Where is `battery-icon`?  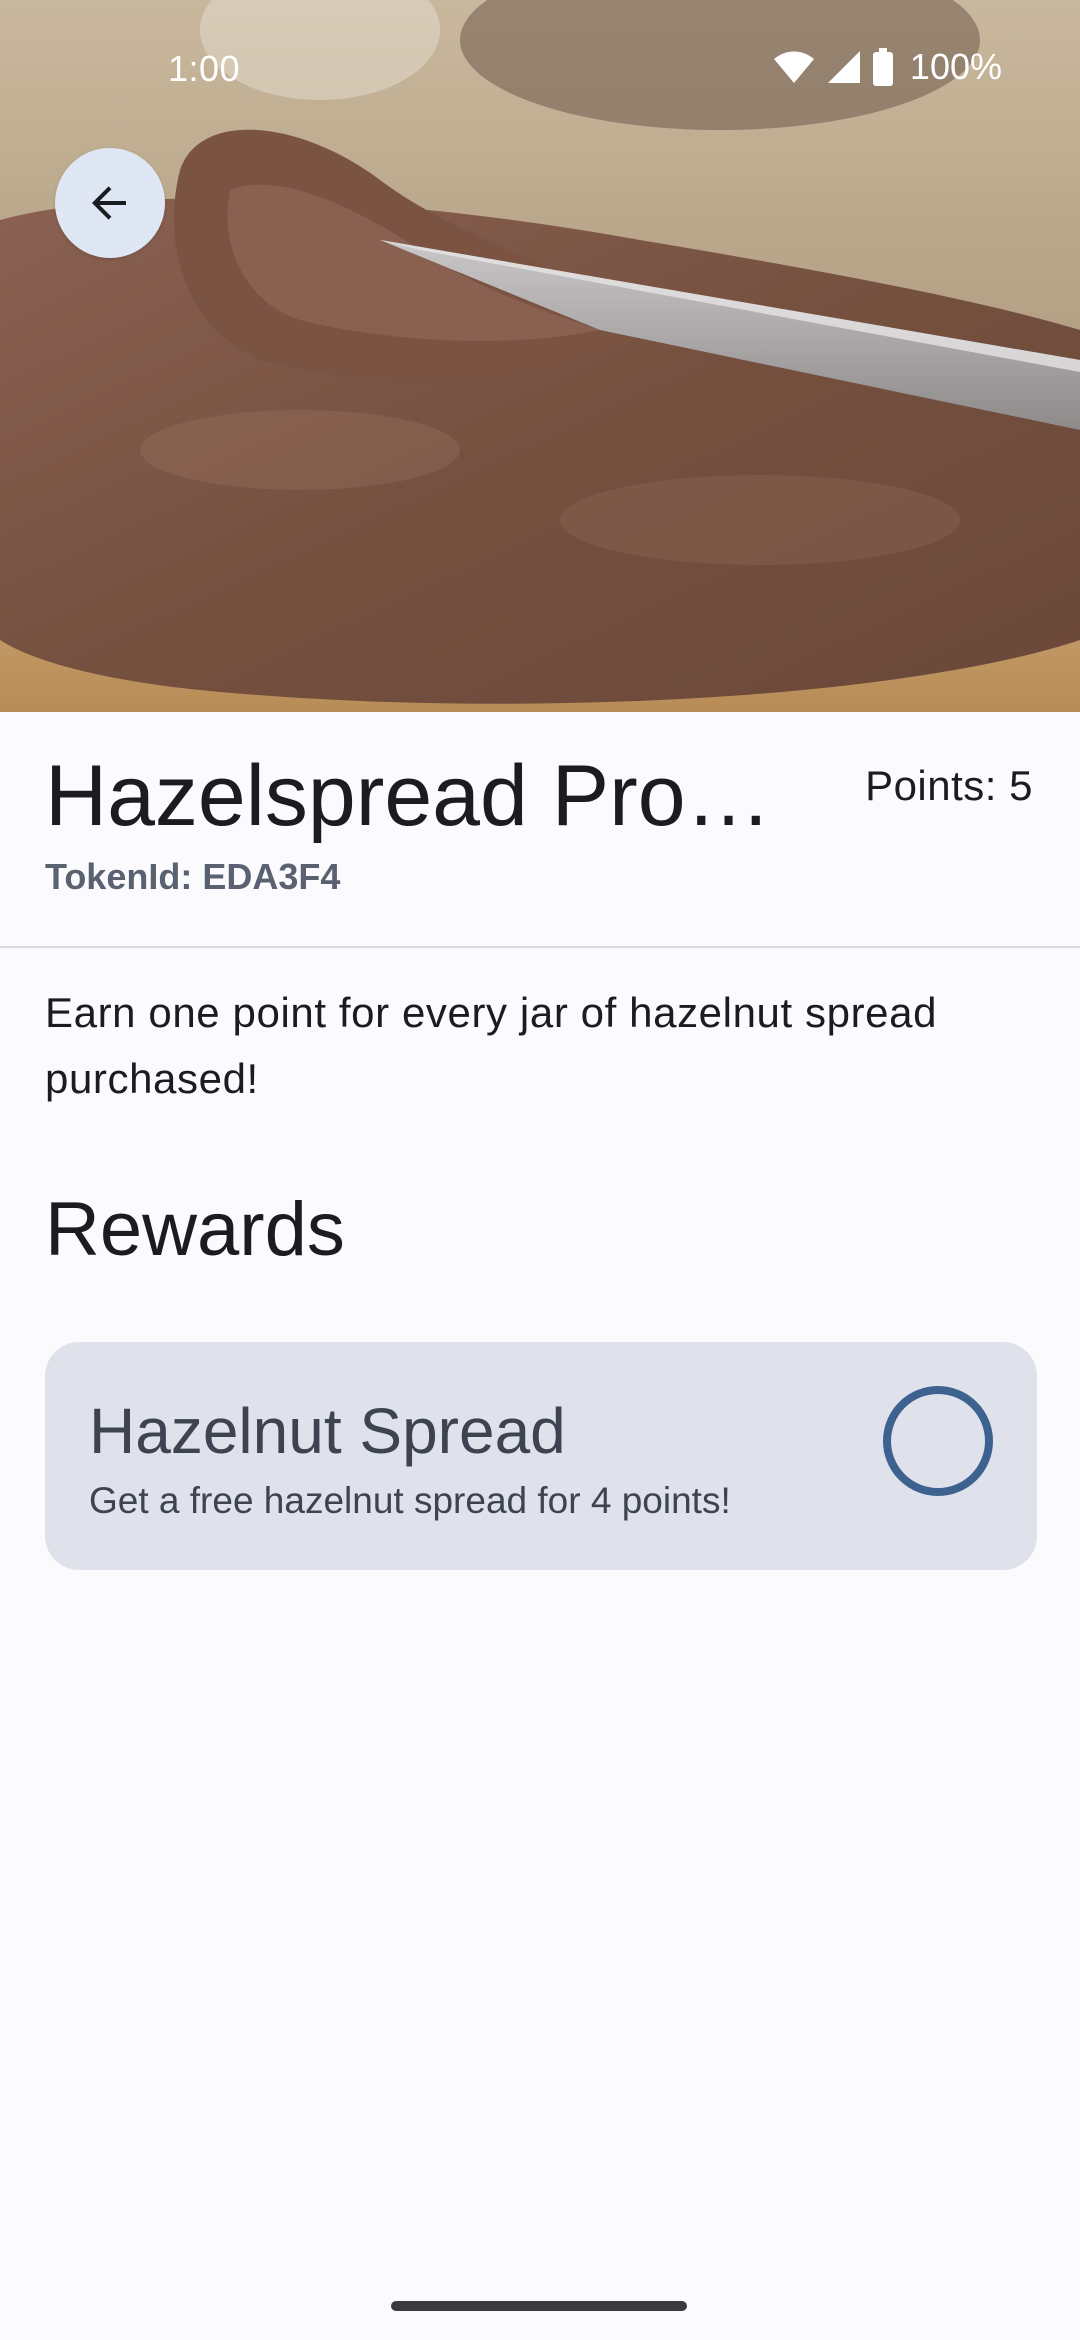 battery-icon is located at coordinates (882, 67).